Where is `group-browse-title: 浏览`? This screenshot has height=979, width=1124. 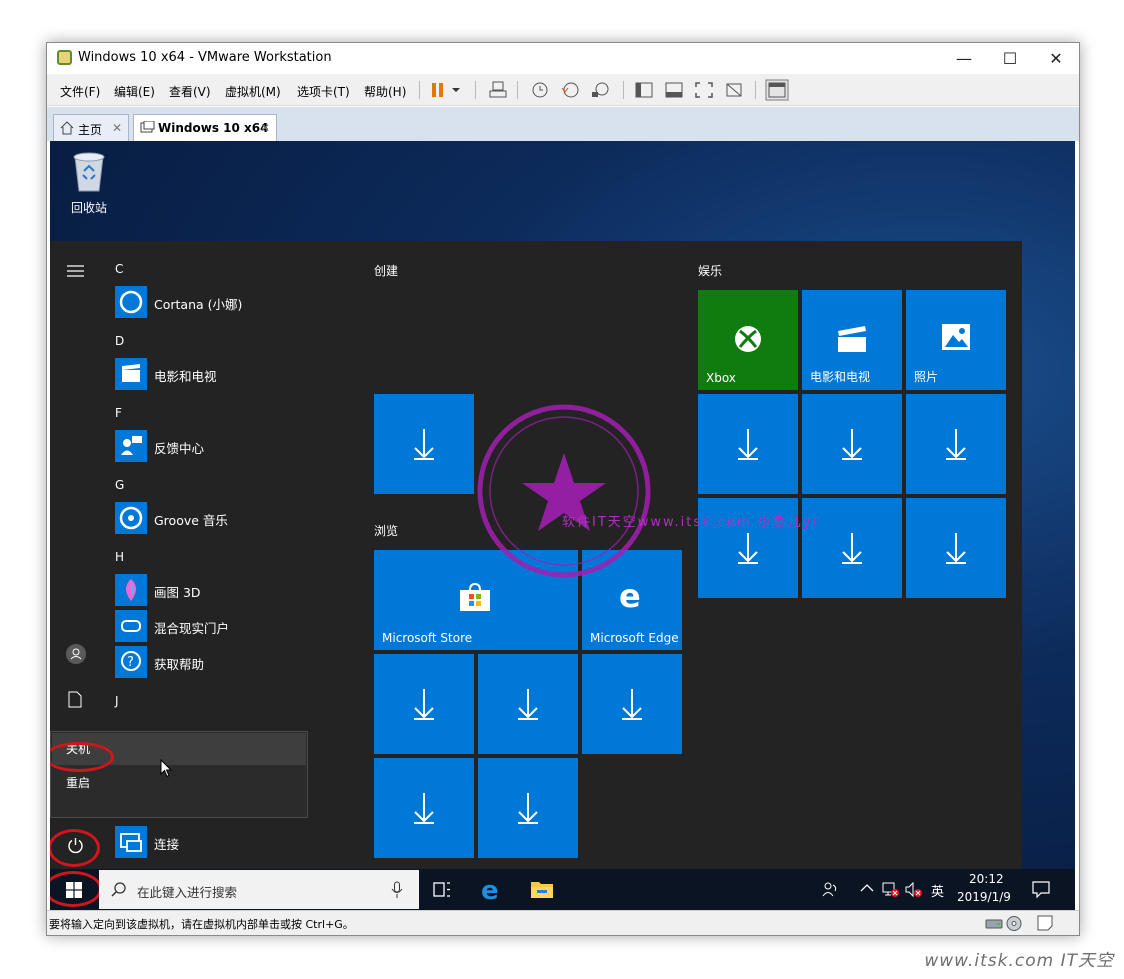 group-browse-title: 浏览 is located at coordinates (386, 530).